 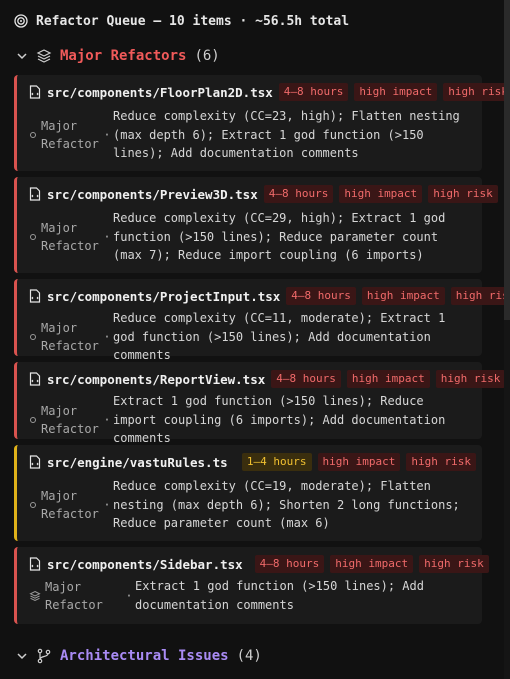 I want to click on file-path: src/components/ProjectInput.tsx, so click(x=163, y=296).